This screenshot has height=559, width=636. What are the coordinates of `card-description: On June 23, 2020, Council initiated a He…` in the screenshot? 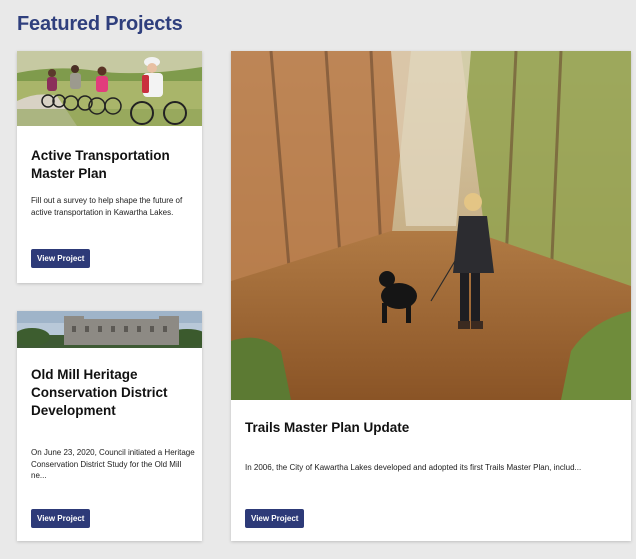 It's located at (113, 464).